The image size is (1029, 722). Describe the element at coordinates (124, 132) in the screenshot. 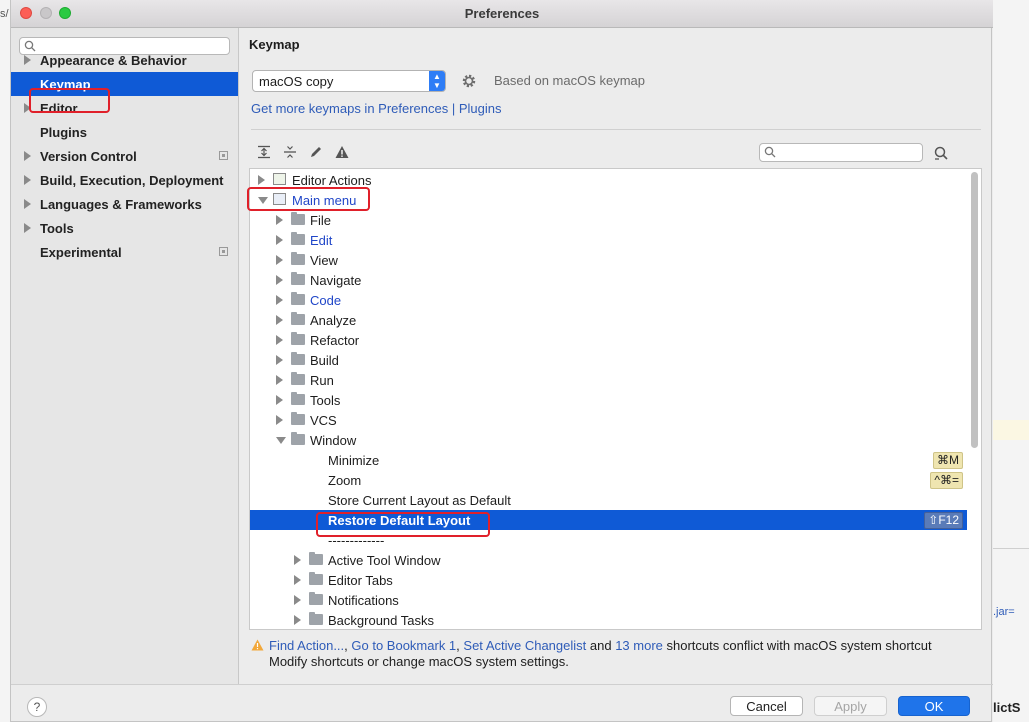

I see `sidebar-item-plugins: Plugins` at that location.